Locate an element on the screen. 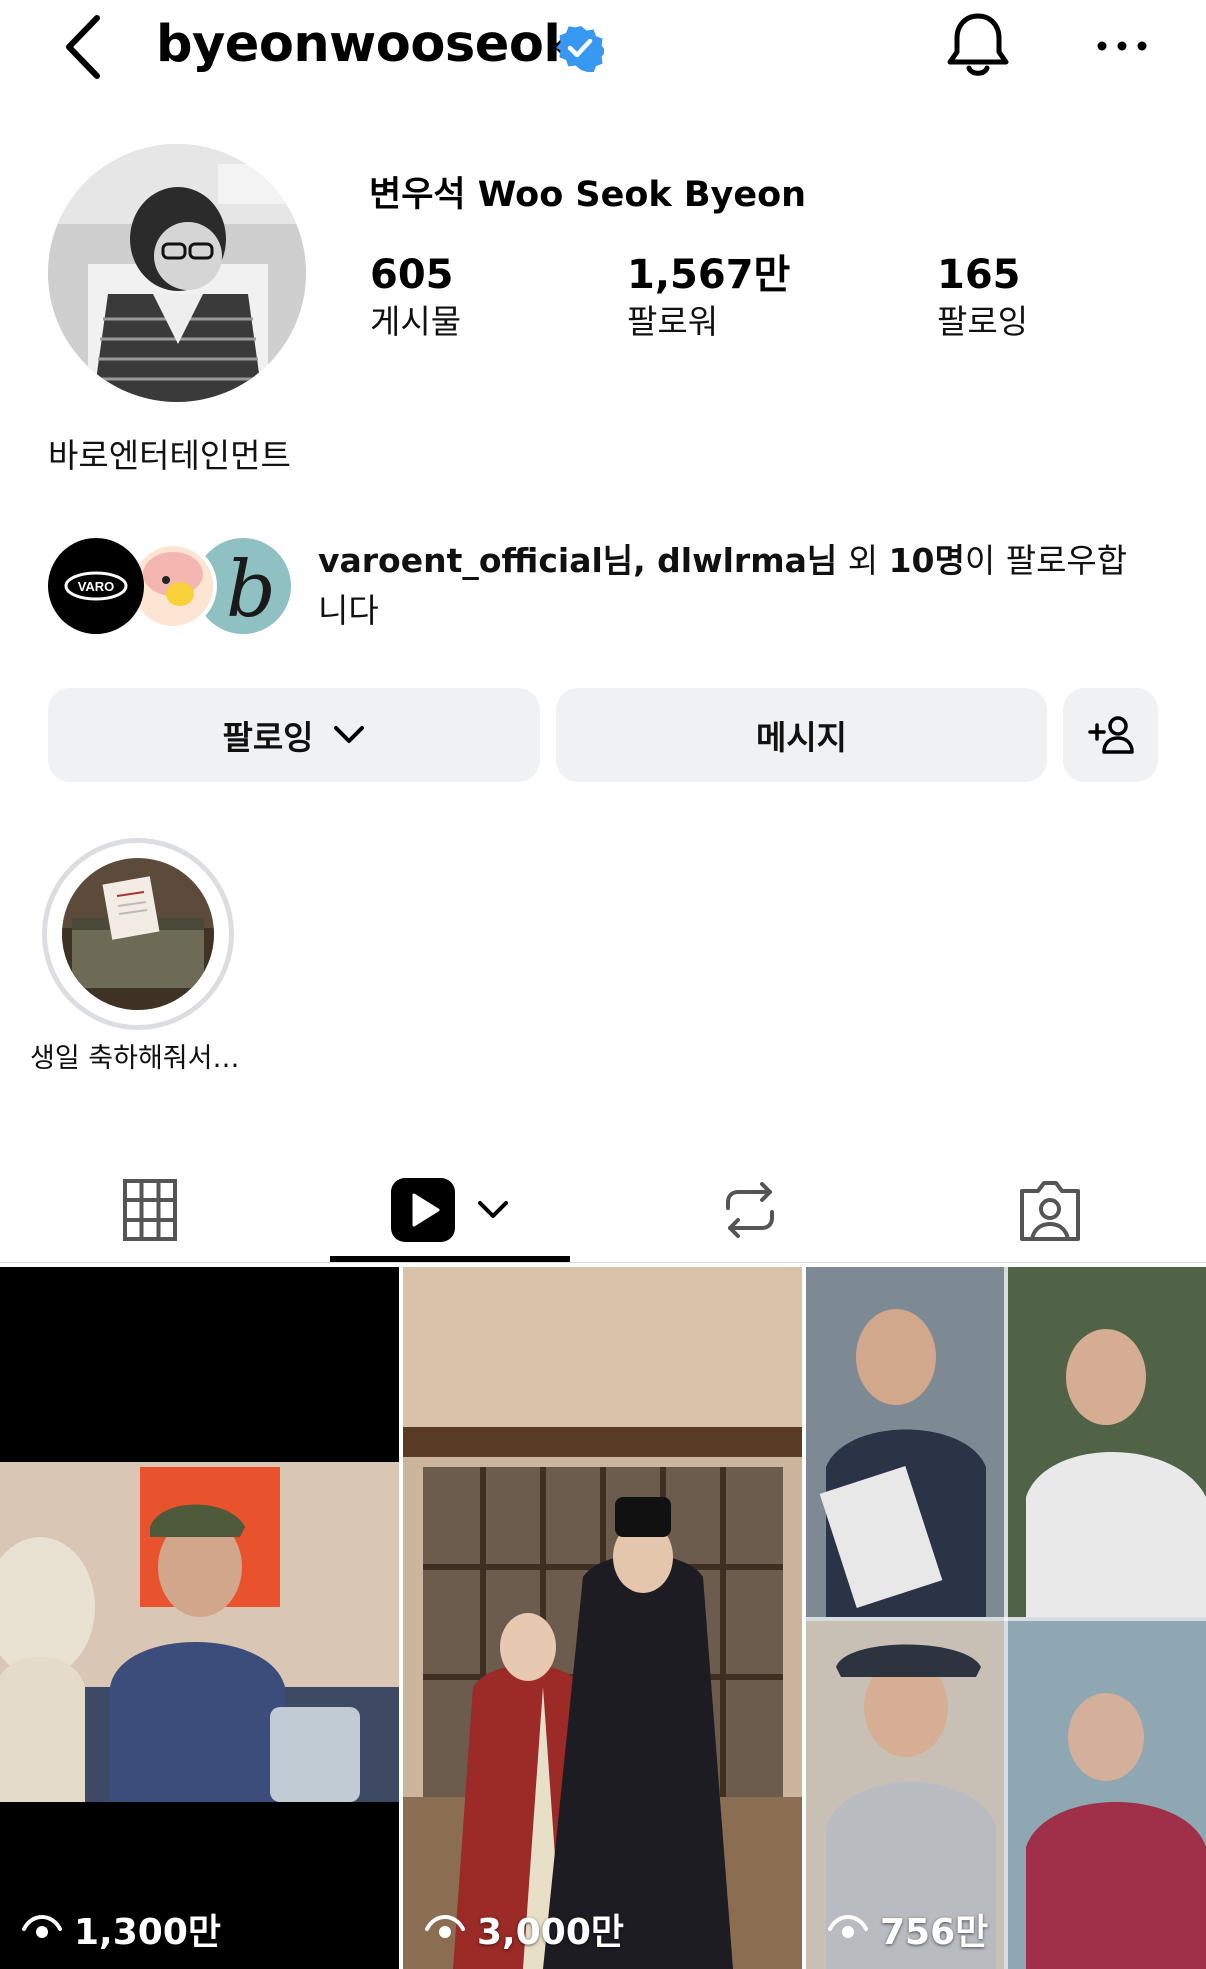 Image resolution: width=1206 pixels, height=1969 pixels. mutual-names: varoent_official님, dlwlrma님 is located at coordinates (578, 560).